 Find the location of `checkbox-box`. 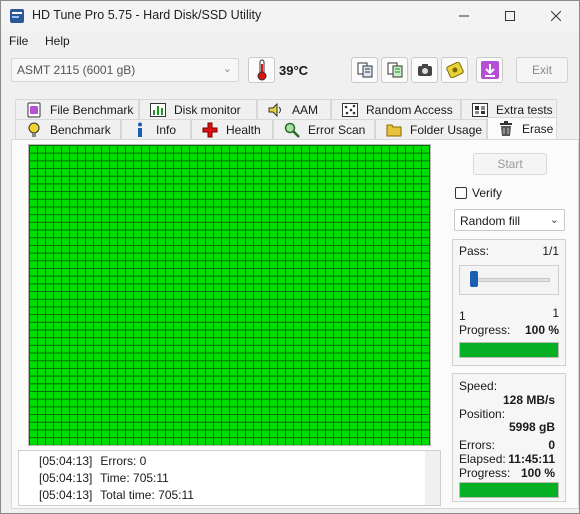

checkbox-box is located at coordinates (461, 193).